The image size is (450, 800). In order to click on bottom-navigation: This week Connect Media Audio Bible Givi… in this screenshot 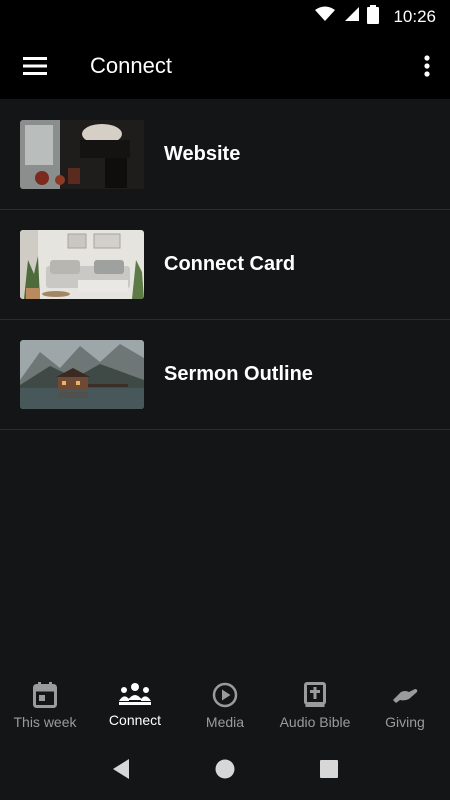, I will do `click(225, 706)`.